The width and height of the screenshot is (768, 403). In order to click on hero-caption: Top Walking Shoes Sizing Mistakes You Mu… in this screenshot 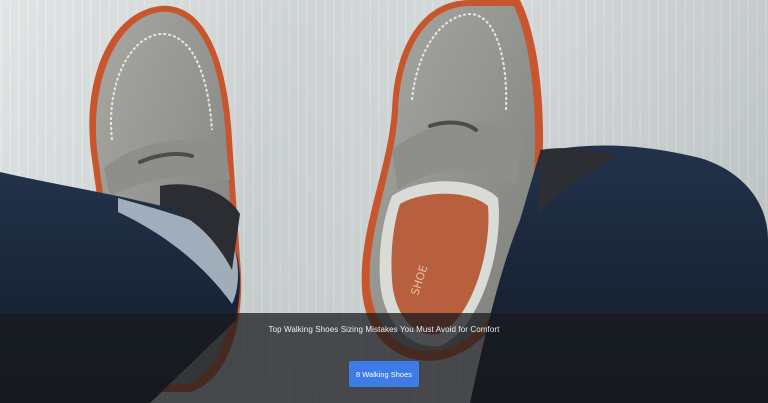, I will do `click(384, 329)`.